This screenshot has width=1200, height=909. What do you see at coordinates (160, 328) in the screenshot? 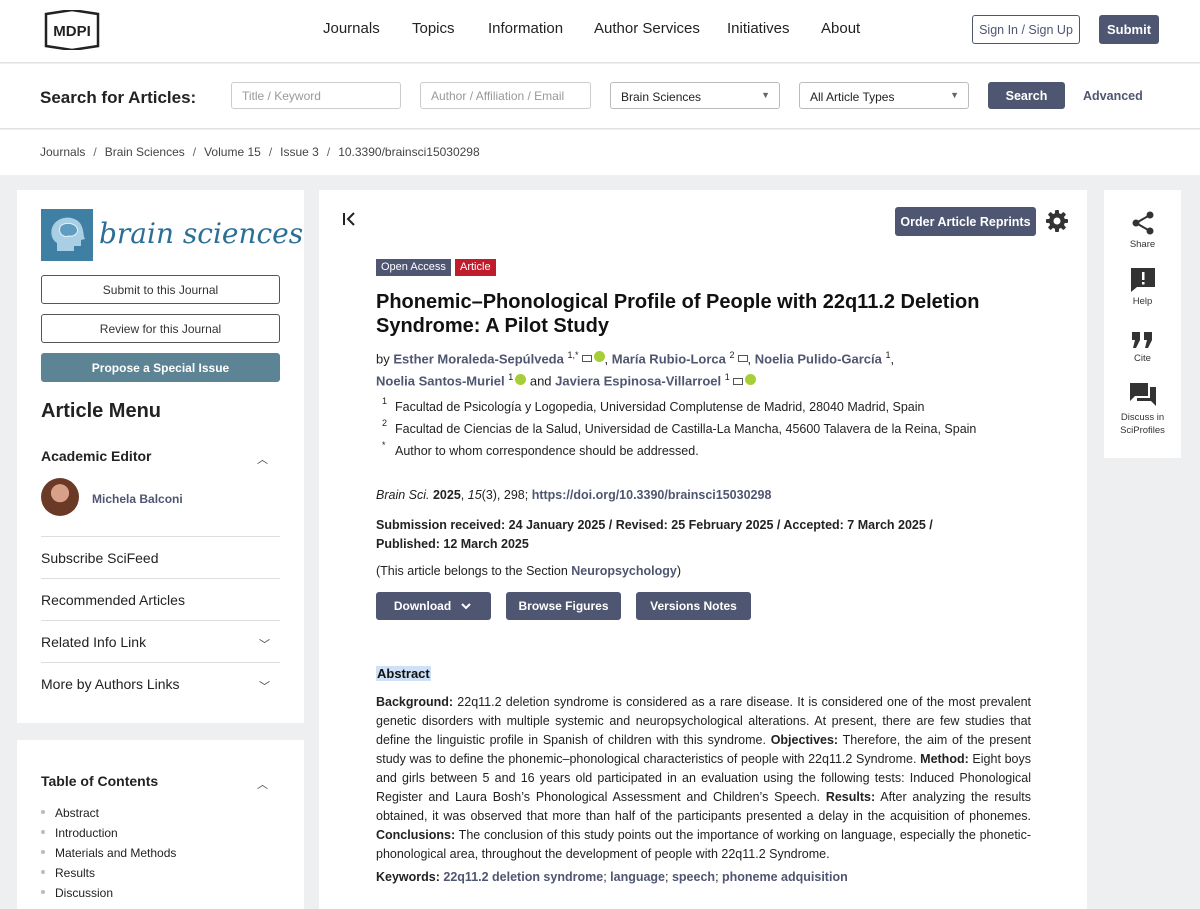
I see `review-for-journal-button: Review for this Journal` at bounding box center [160, 328].